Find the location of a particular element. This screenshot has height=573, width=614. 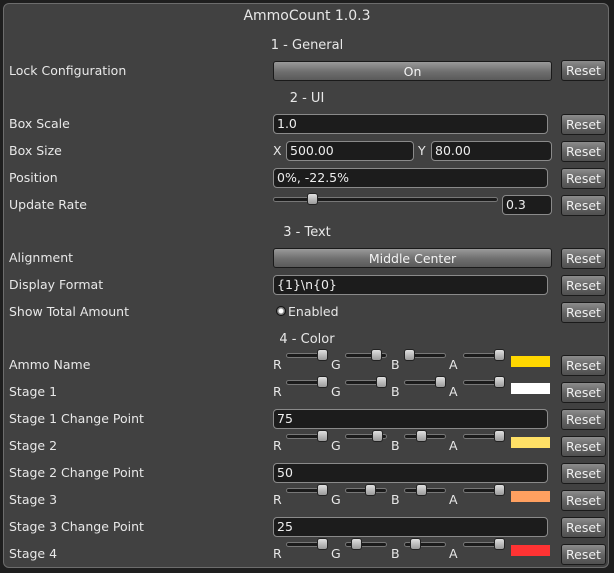

ammo-name-label: Ammo Name is located at coordinates (50, 364).